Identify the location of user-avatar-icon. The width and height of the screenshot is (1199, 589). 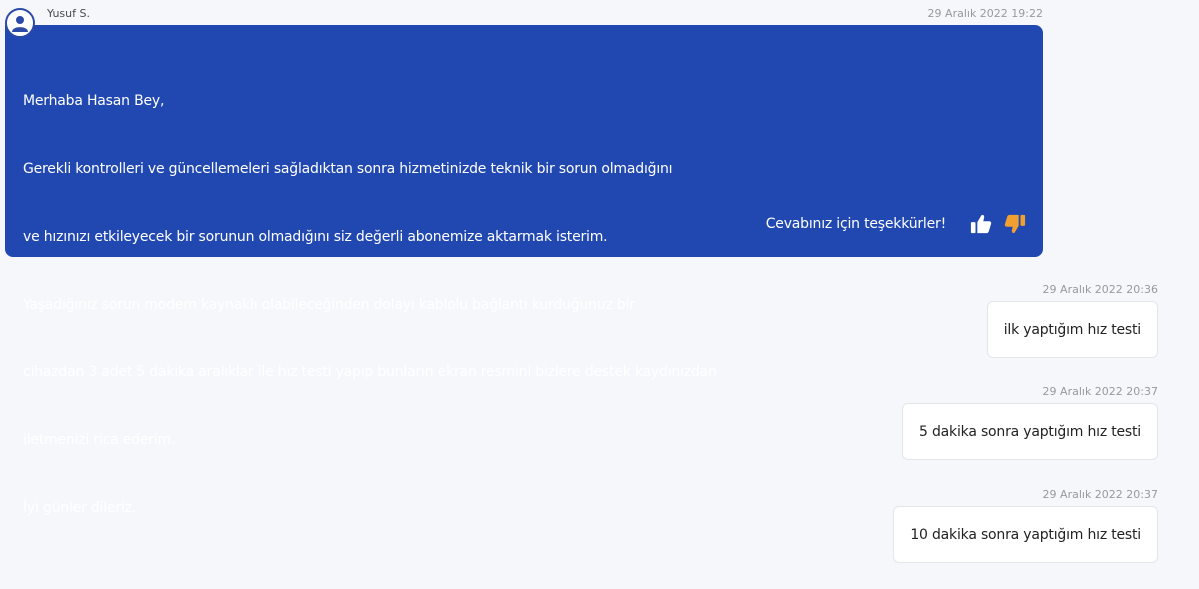
(20, 24).